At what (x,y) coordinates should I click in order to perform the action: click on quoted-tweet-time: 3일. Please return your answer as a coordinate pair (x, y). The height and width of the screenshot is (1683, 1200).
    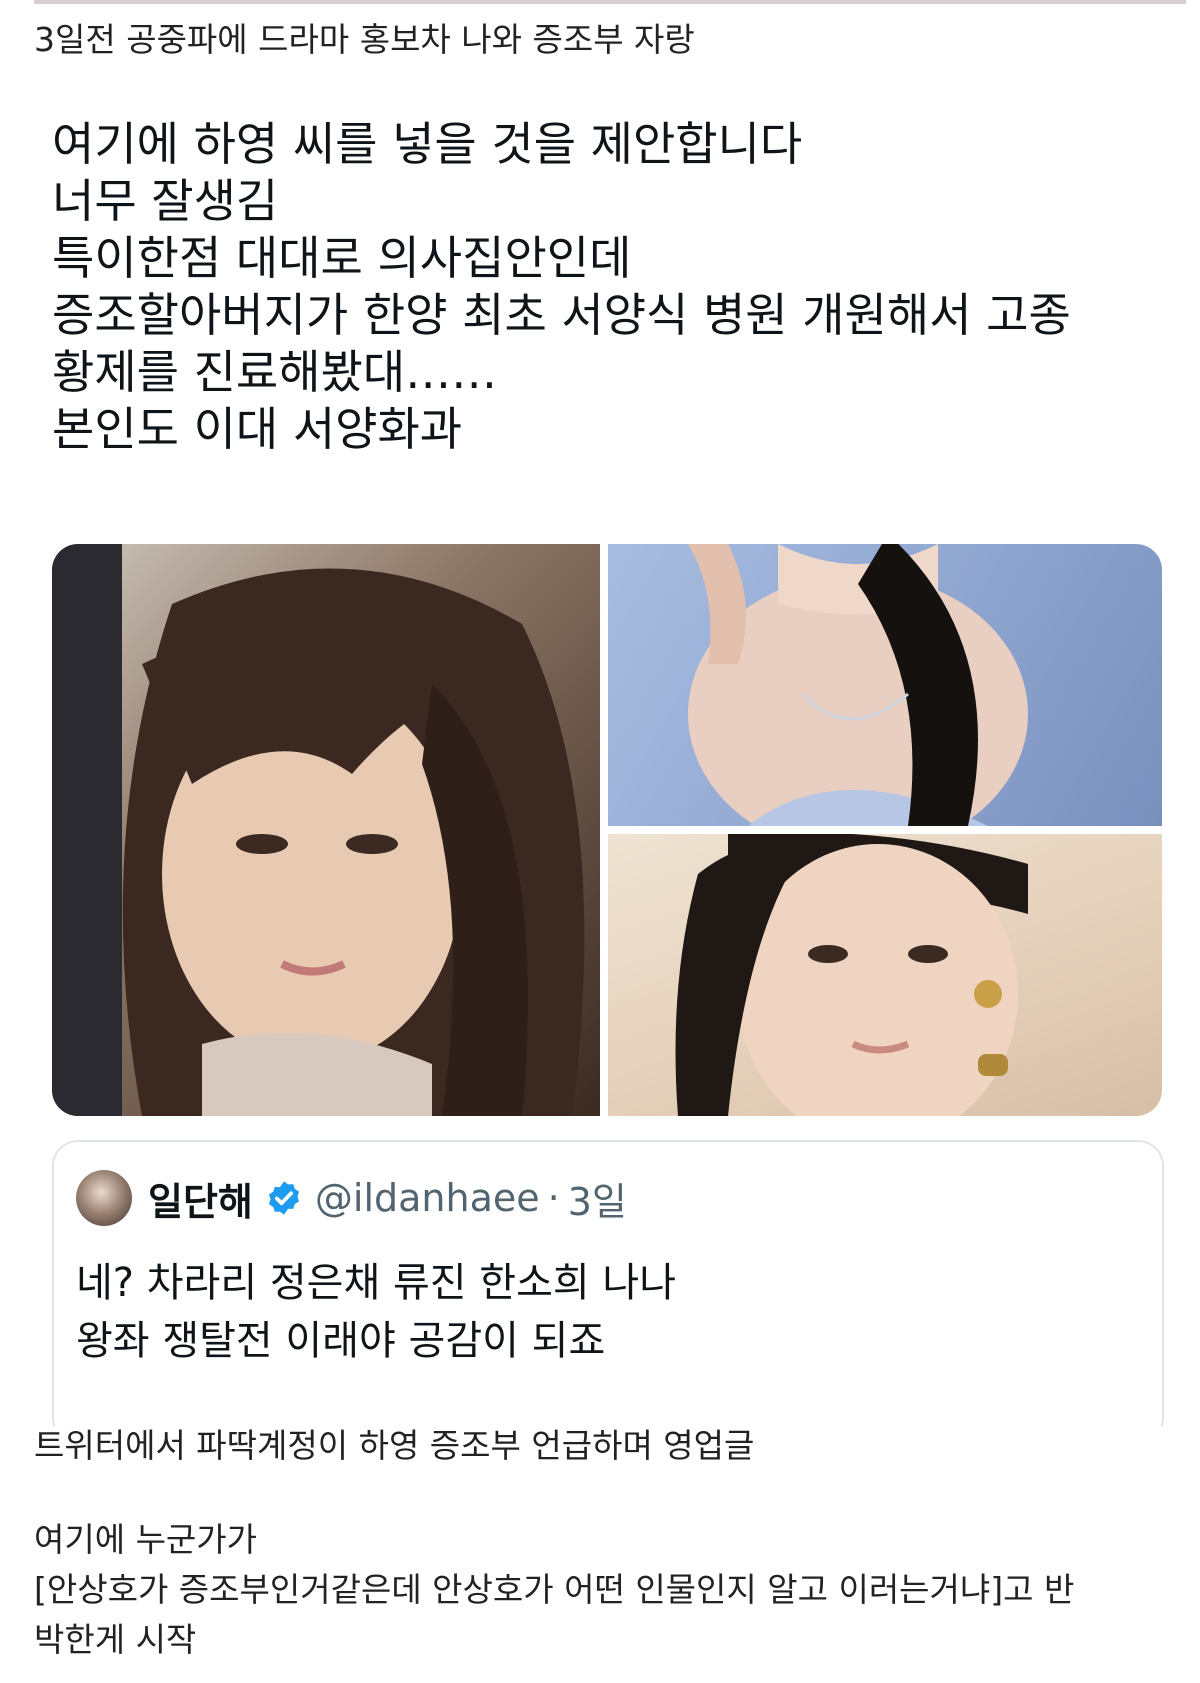
    Looking at the image, I should click on (597, 1198).